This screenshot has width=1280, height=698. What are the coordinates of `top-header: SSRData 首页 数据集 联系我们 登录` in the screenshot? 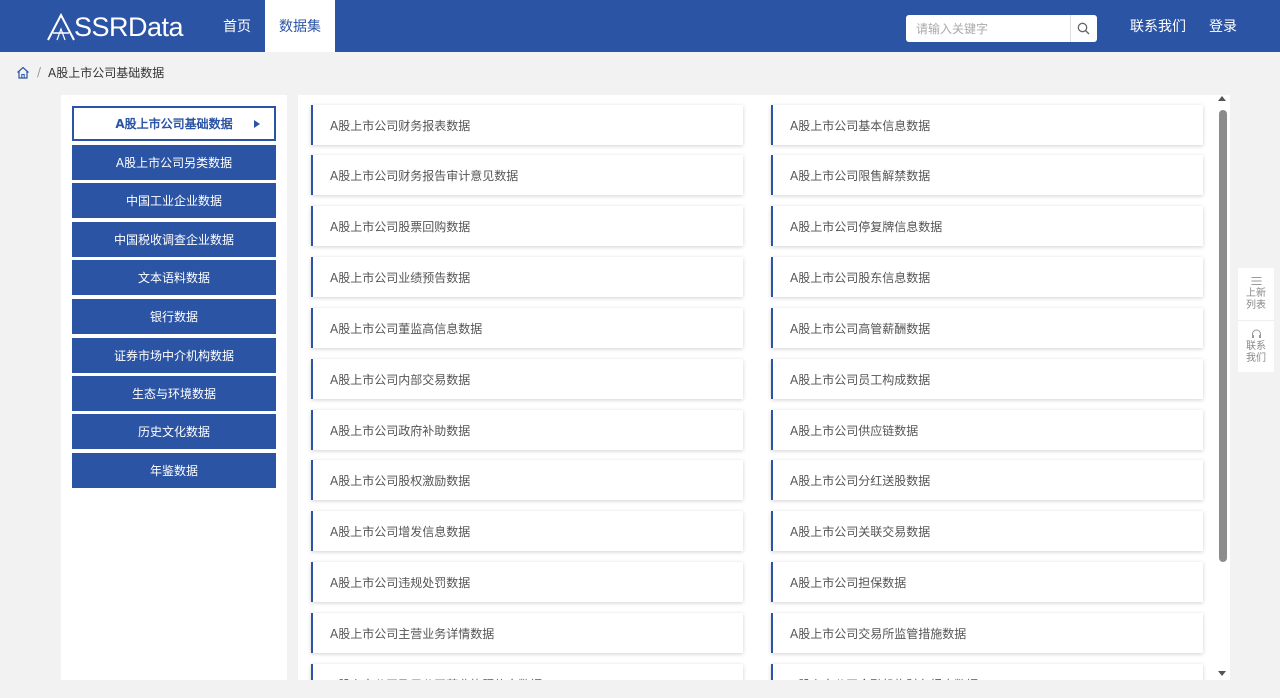 It's located at (640, 26).